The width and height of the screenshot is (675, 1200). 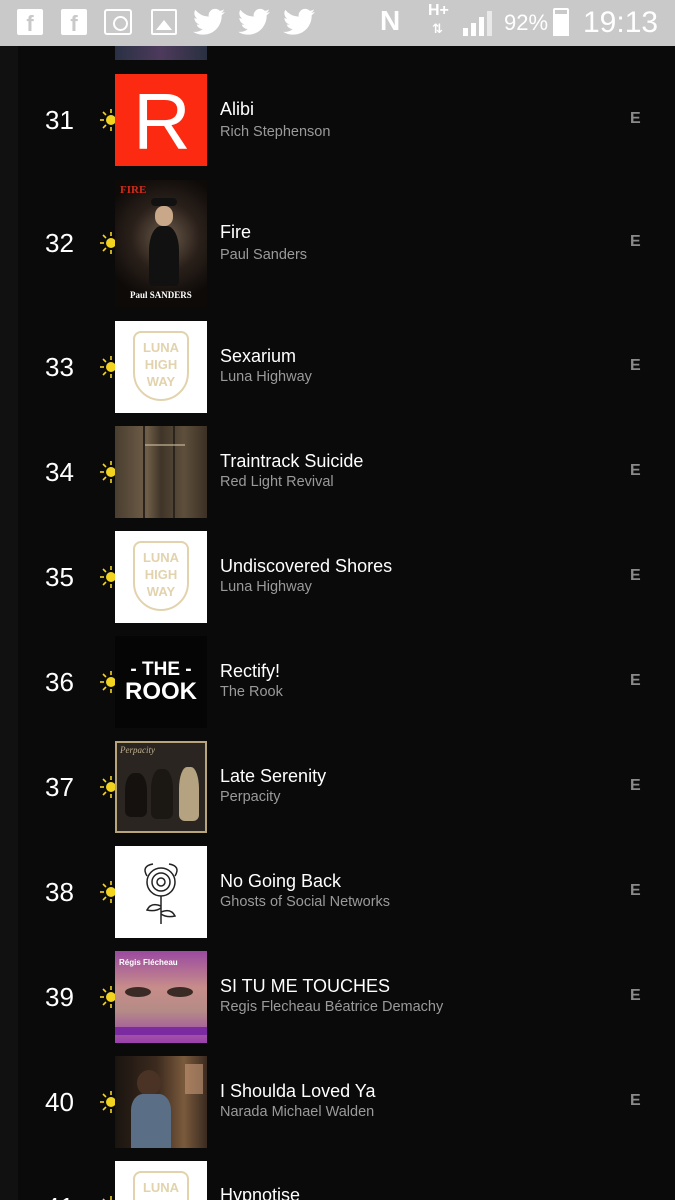 I want to click on rank-number: 32, so click(x=59, y=243).